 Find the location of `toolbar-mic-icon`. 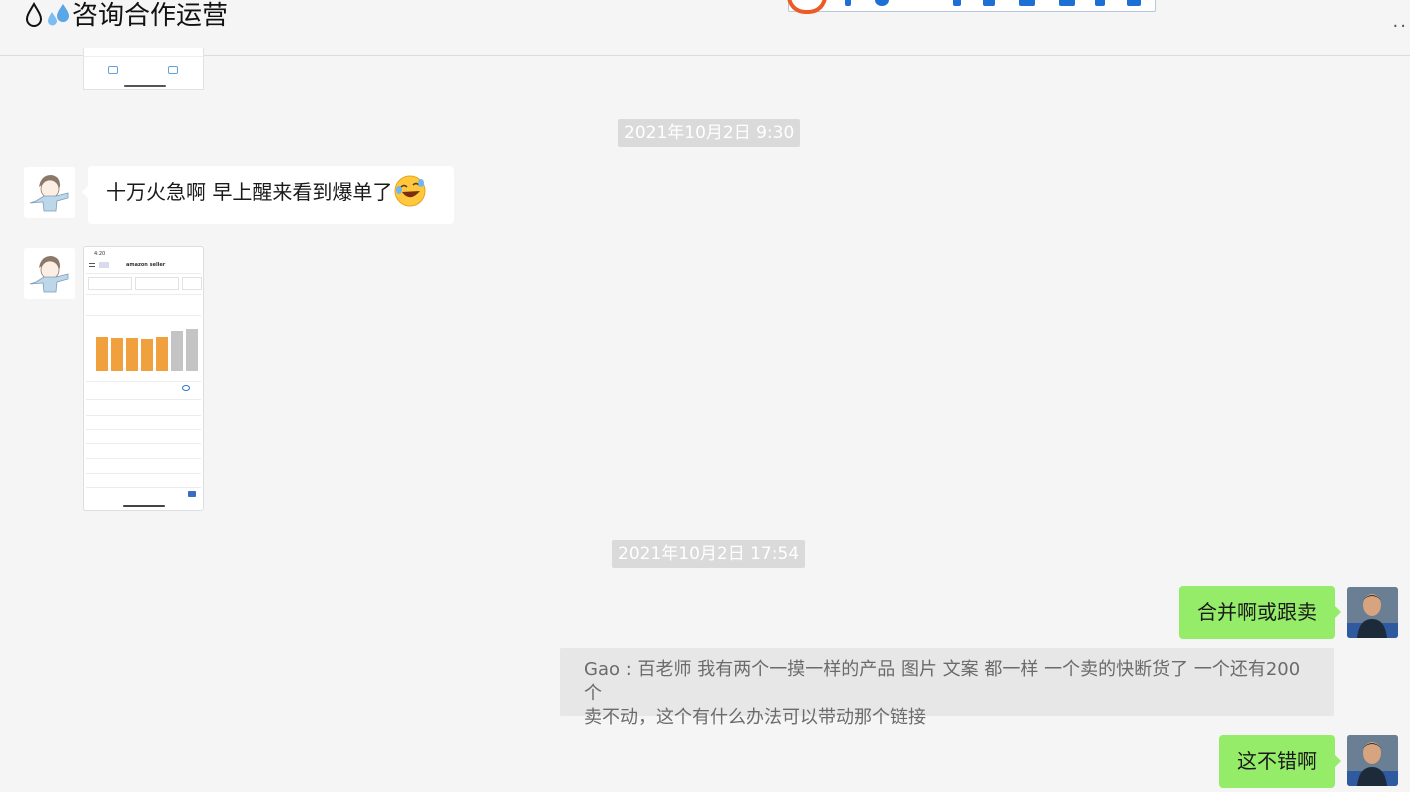

toolbar-mic-icon is located at coordinates (957, 3).